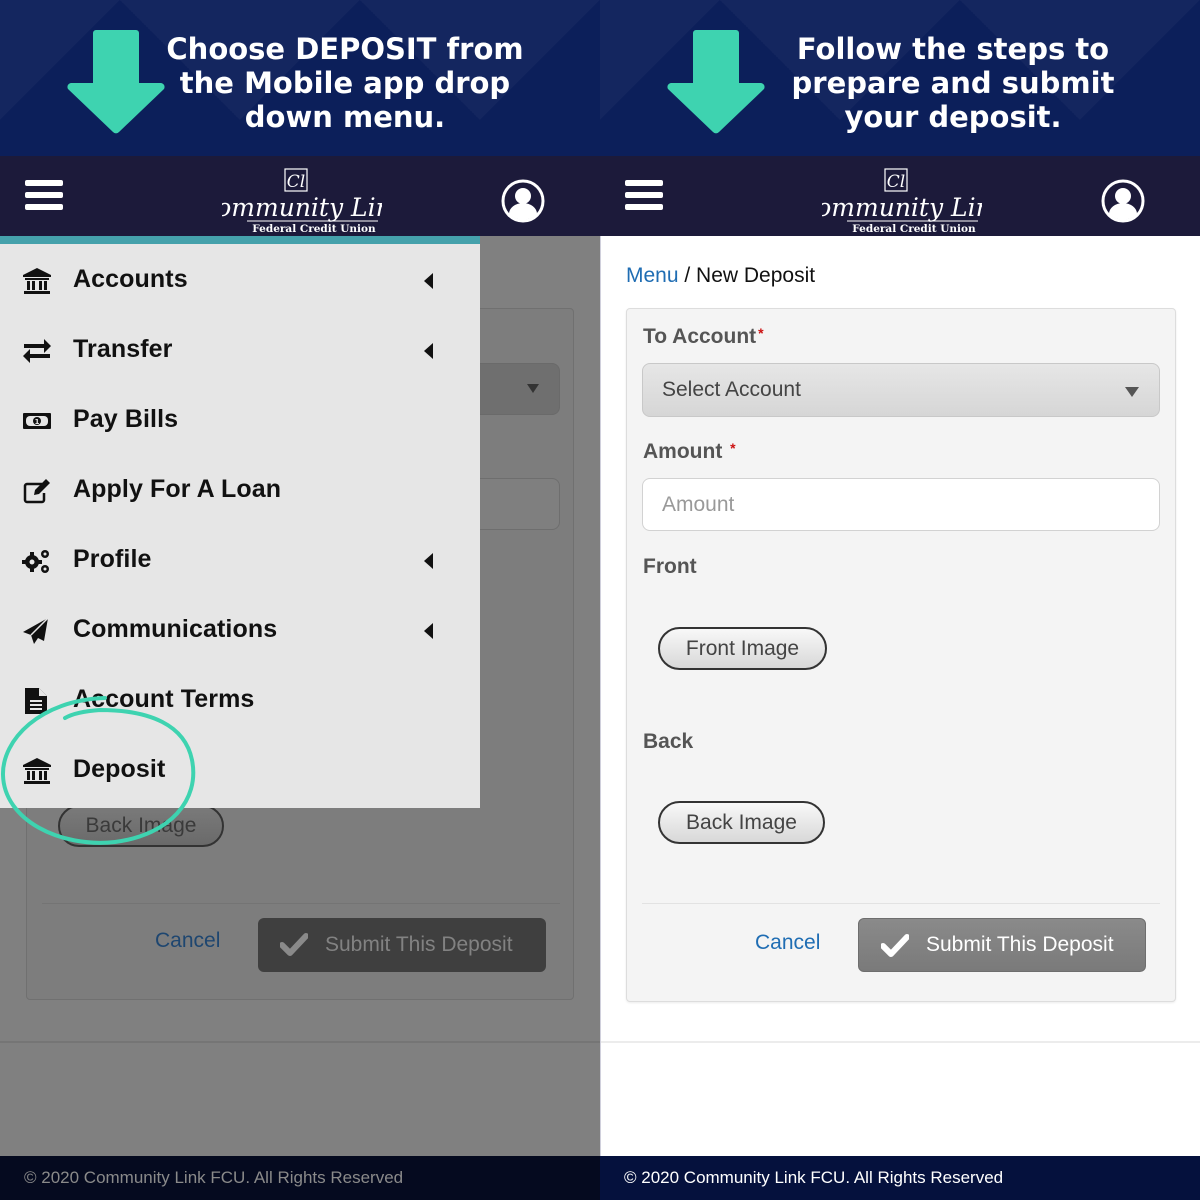 The image size is (1200, 1200). What do you see at coordinates (683, 451) in the screenshot?
I see `amount-label-text: Amount` at bounding box center [683, 451].